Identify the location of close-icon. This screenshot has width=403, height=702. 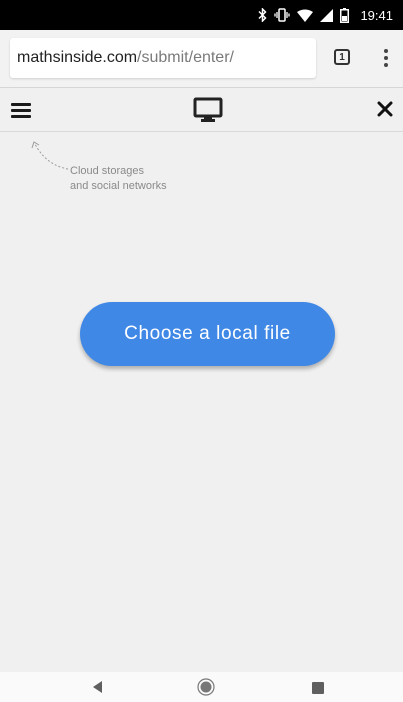
(385, 109).